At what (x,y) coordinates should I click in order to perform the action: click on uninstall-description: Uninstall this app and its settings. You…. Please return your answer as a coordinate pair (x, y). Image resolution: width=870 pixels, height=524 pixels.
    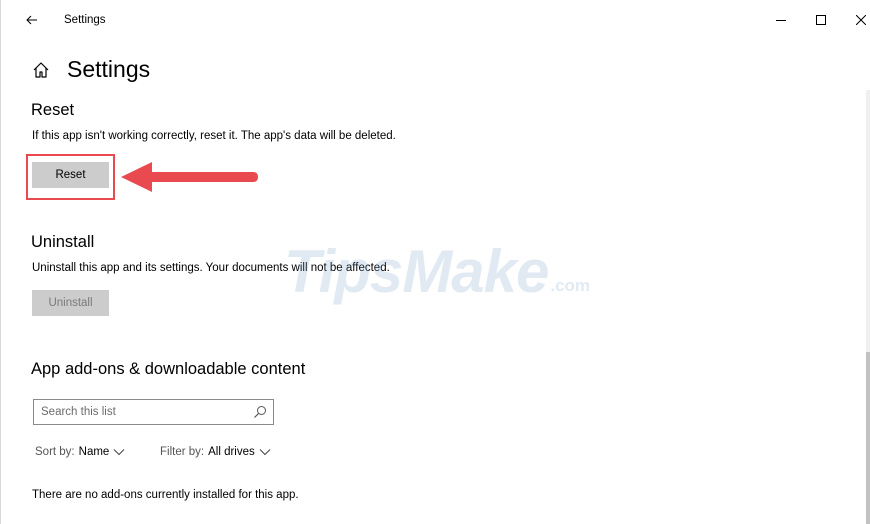
    Looking at the image, I should click on (211, 268).